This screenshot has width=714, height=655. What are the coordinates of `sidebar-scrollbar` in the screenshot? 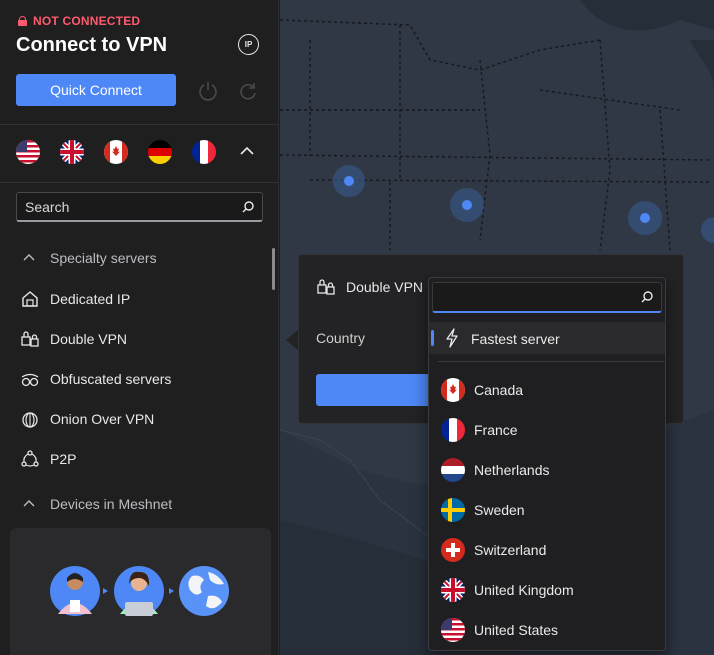 It's located at (273, 269).